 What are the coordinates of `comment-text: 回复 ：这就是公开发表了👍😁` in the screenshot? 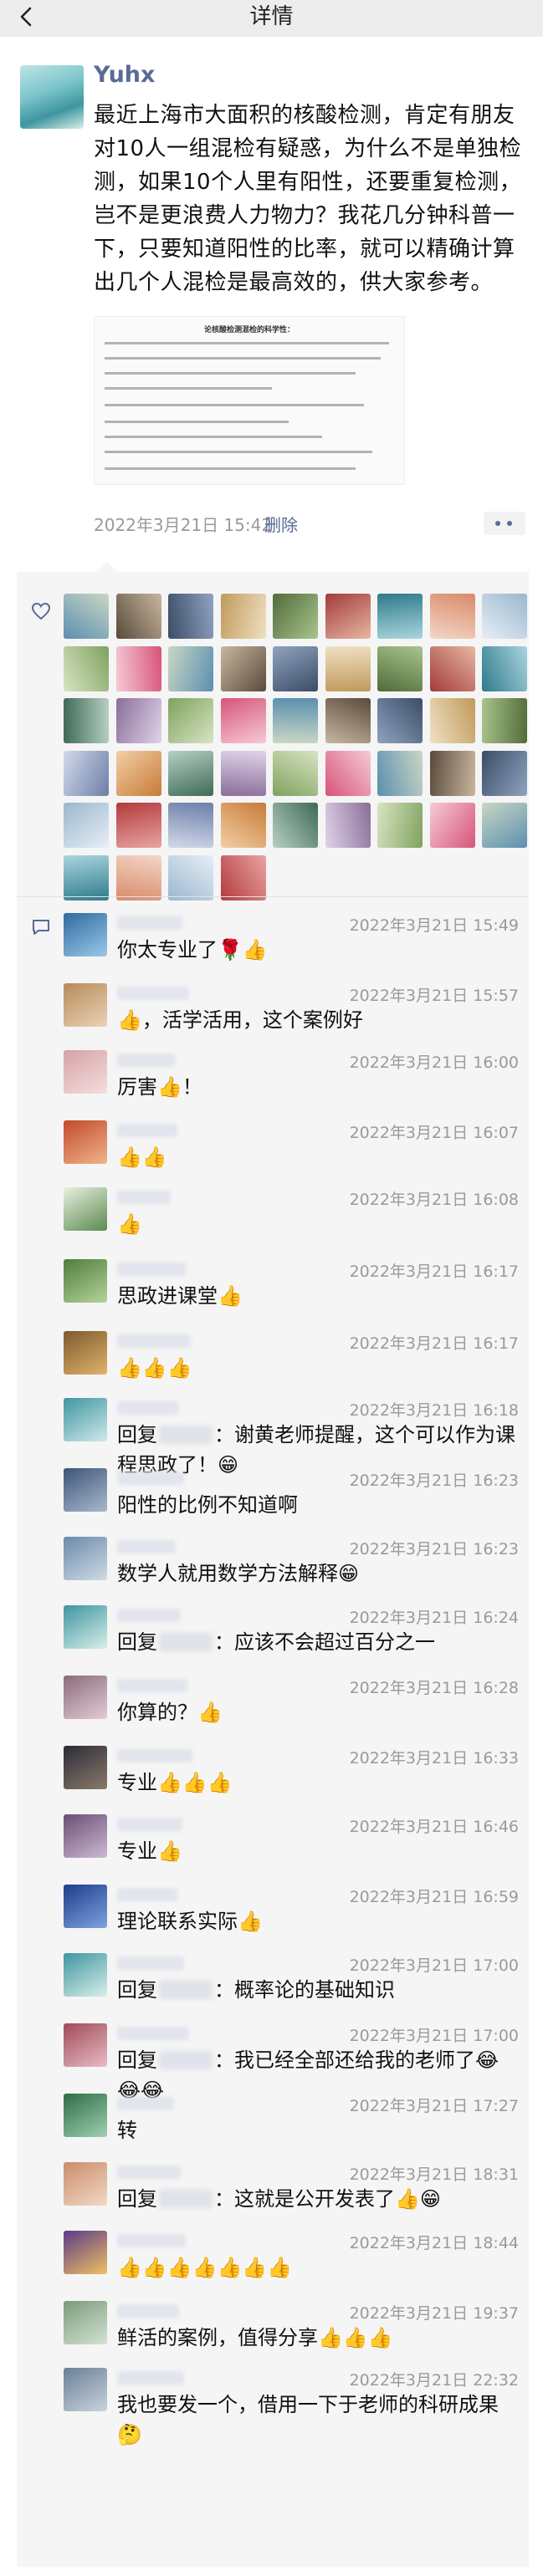 It's located at (318, 2199).